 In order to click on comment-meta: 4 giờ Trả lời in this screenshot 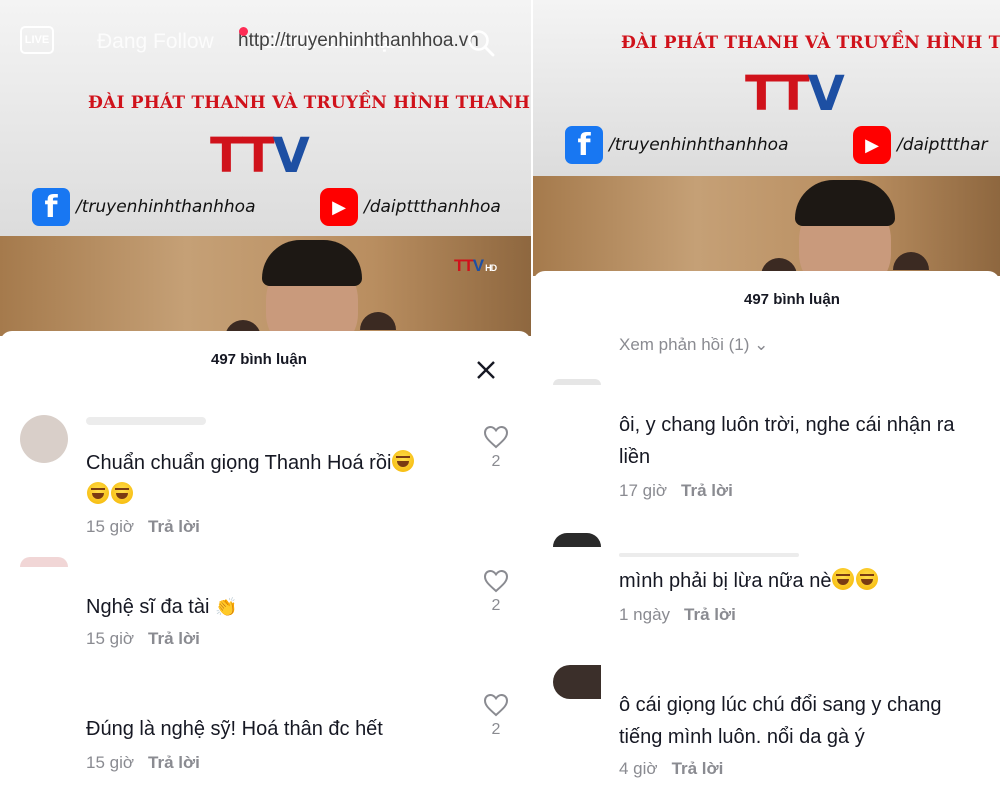, I will do `click(671, 768)`.